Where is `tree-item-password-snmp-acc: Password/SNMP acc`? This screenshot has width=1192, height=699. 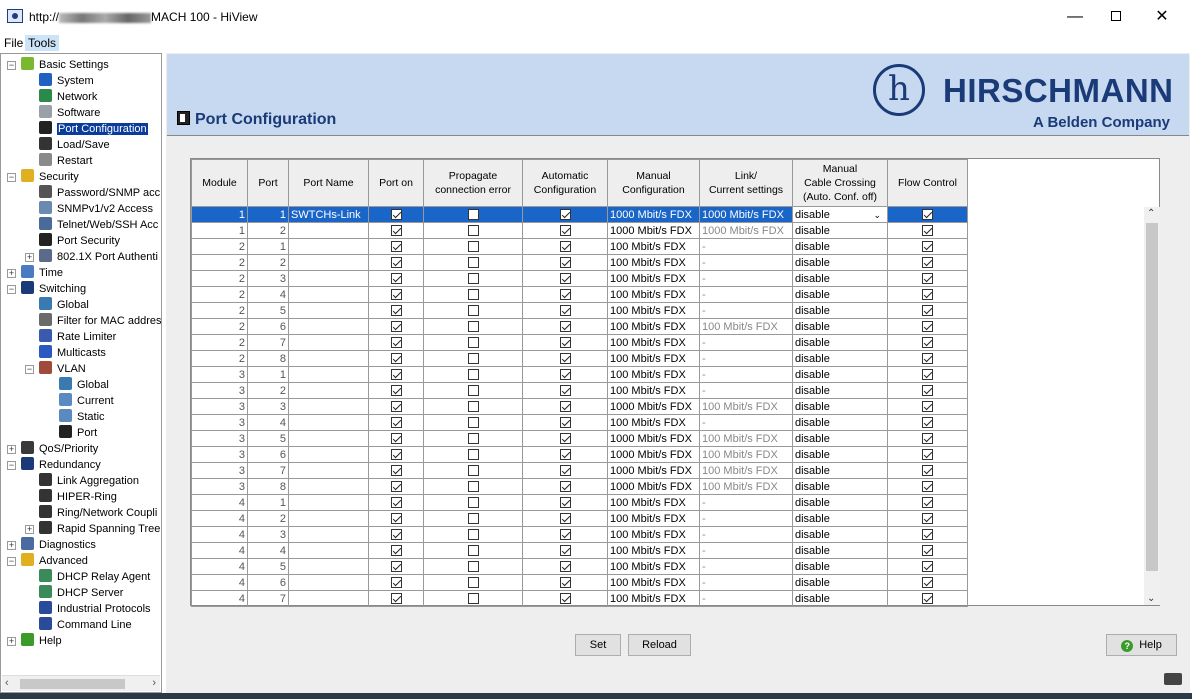
tree-item-password-snmp-acc: Password/SNMP acc is located at coordinates (99, 193).